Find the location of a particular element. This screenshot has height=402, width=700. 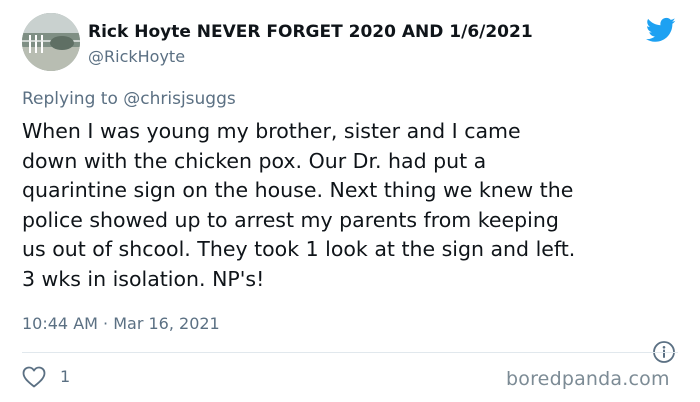

tweet-timestamp: 10:44 AM · Mar 16, 2021 is located at coordinates (121, 323).